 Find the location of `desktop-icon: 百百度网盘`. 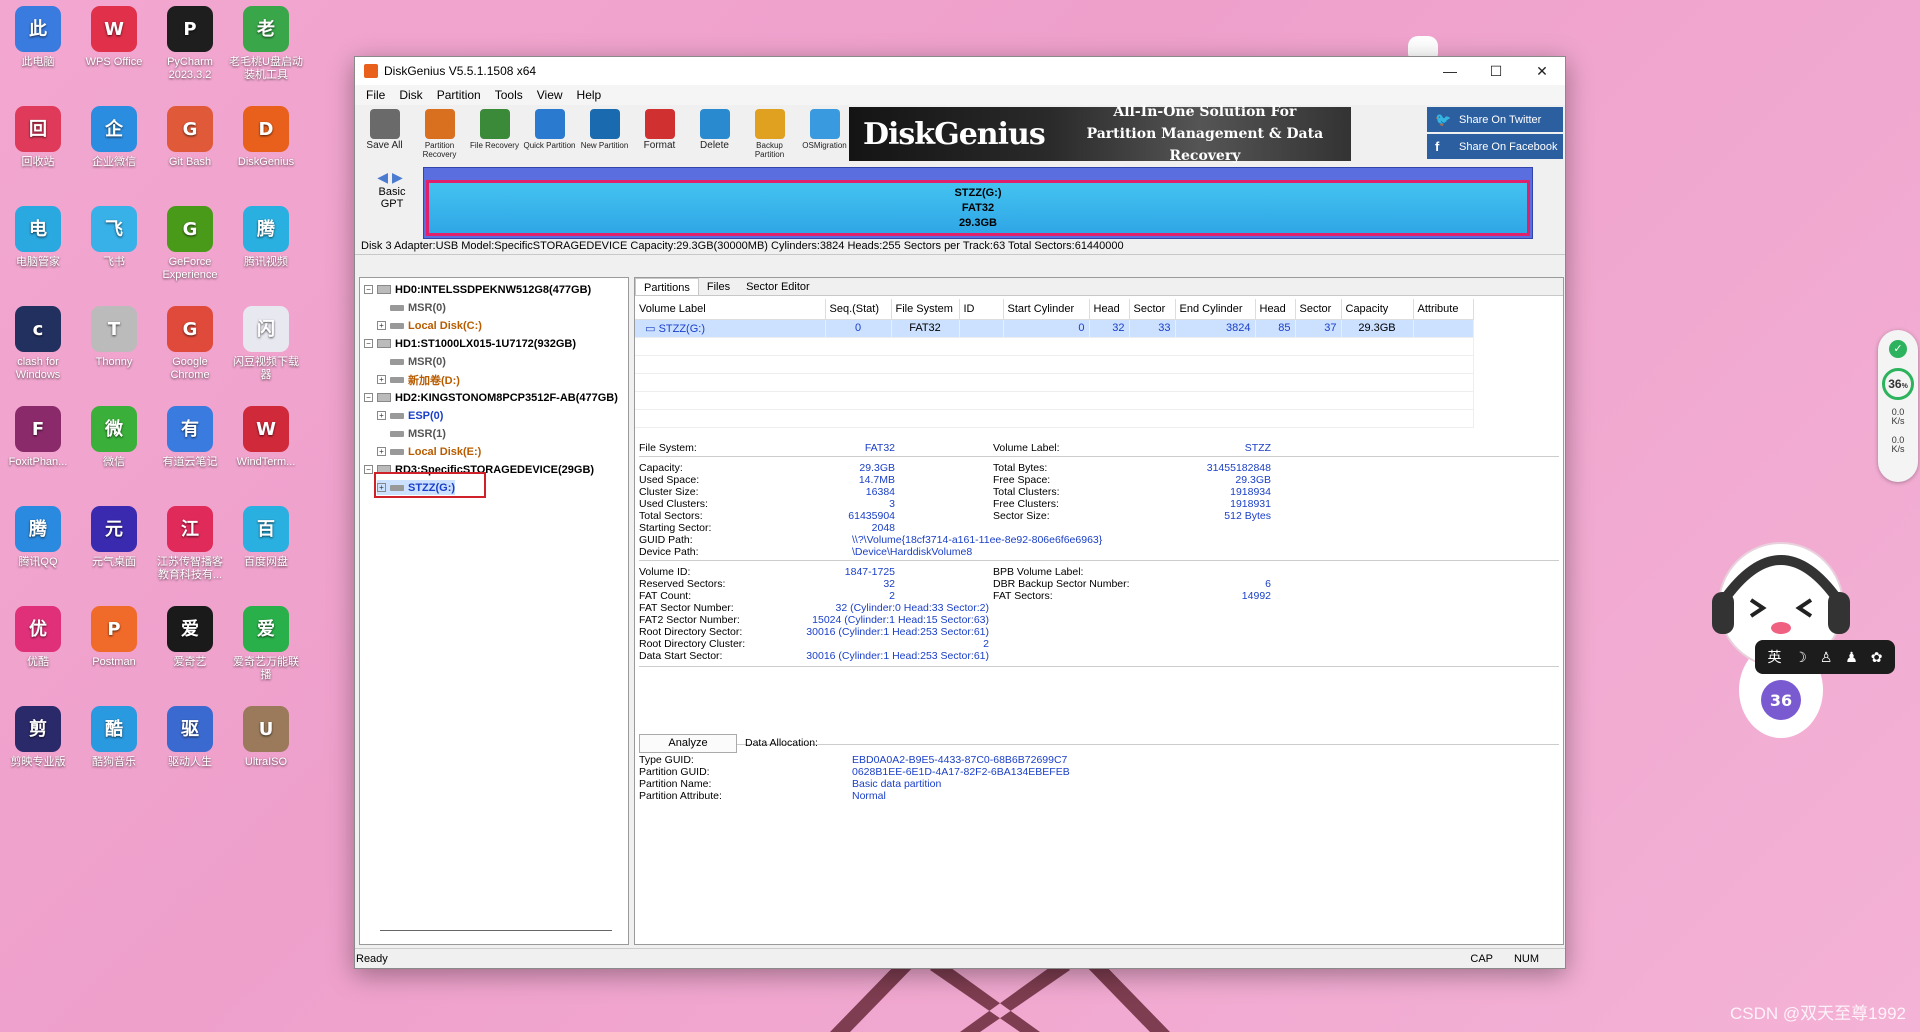

desktop-icon: 百百度网盘 is located at coordinates (266, 537).